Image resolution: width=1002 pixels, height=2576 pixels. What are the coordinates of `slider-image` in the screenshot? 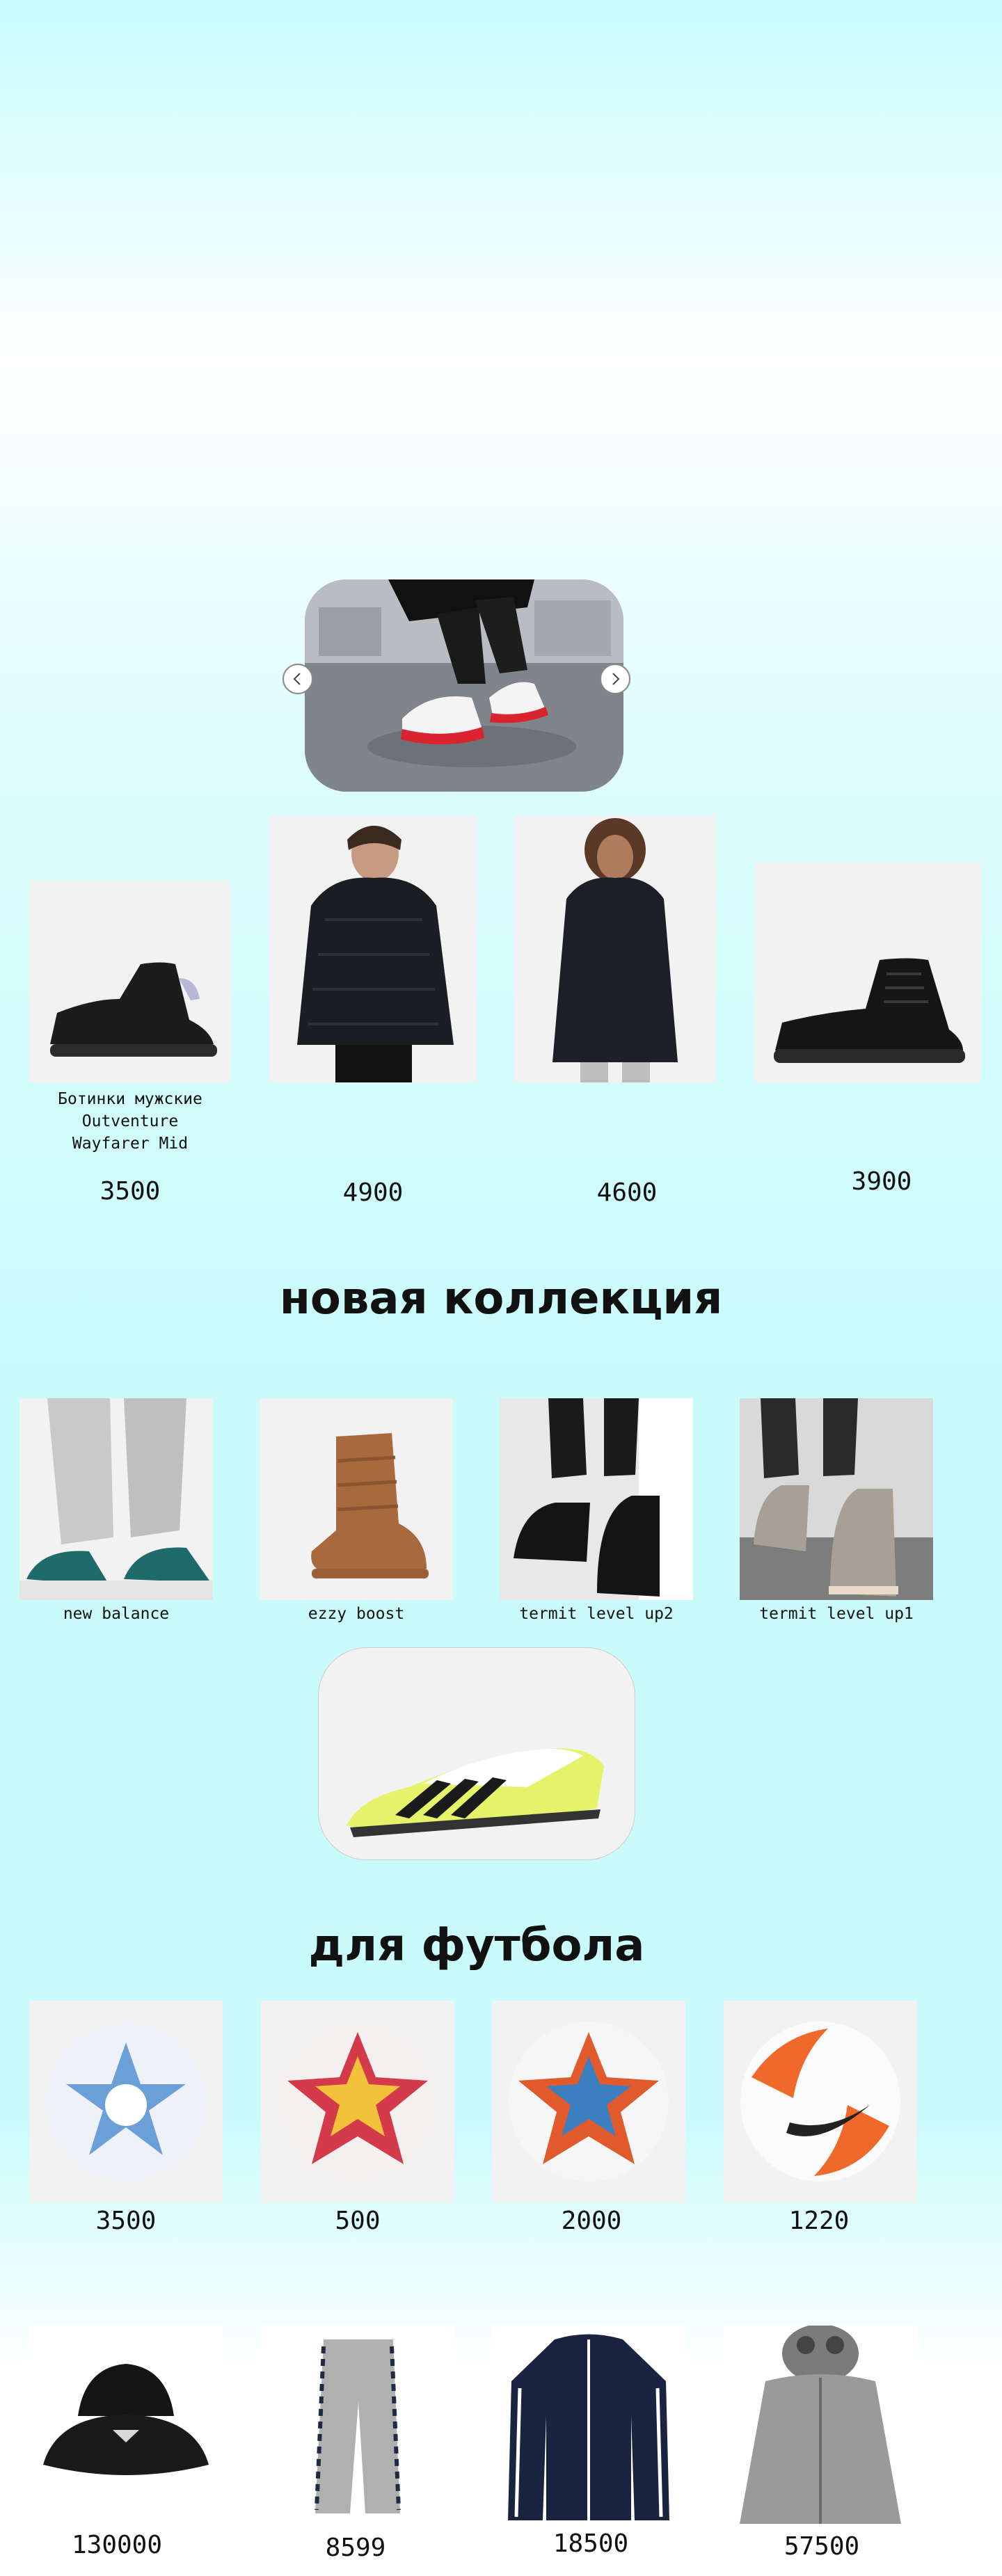 It's located at (464, 685).